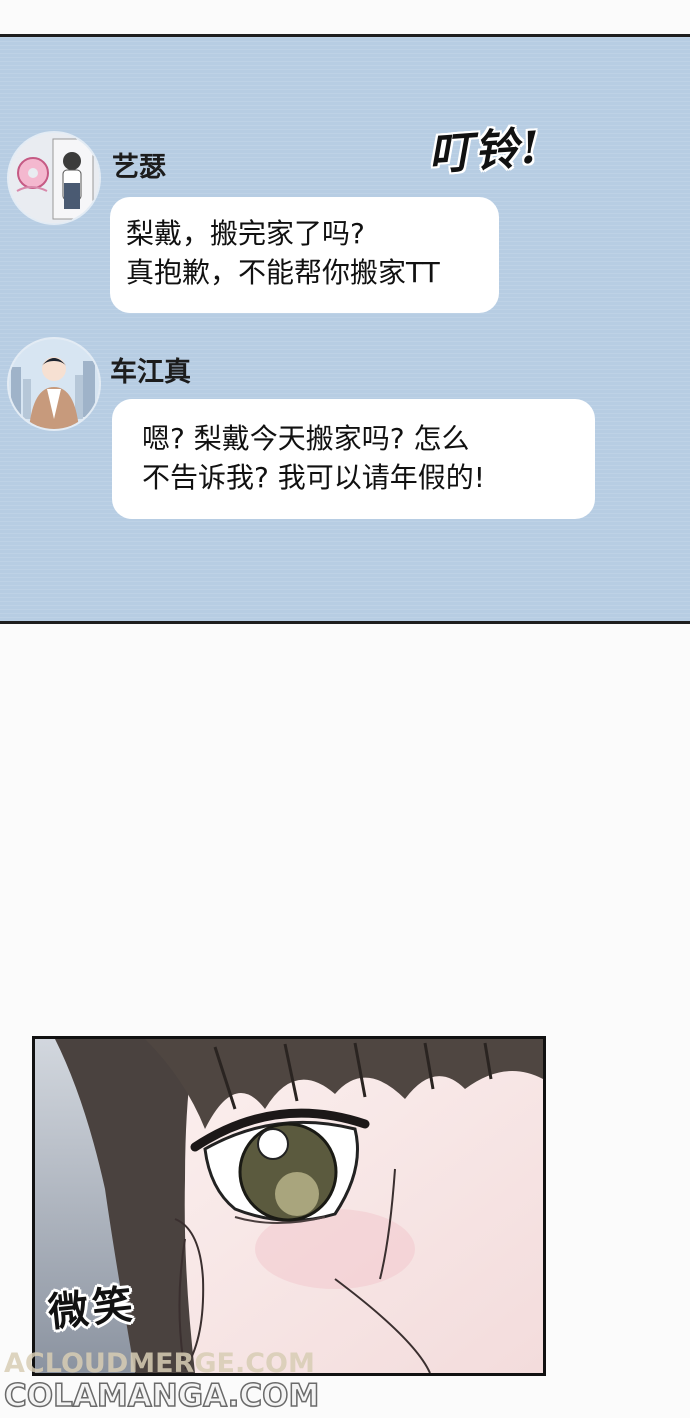  I want to click on girl-with-donut-avatar-icon, so click(54, 178).